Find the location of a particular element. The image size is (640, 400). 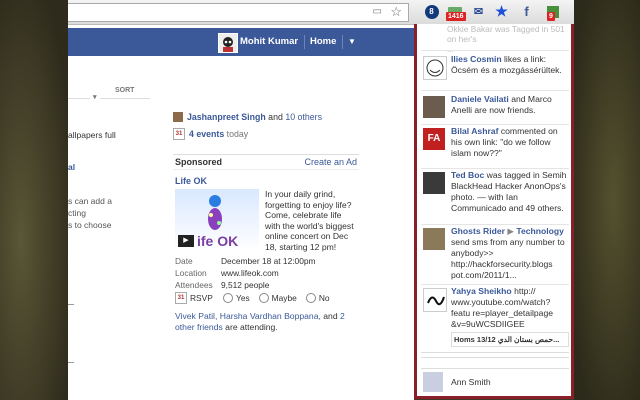

create-ad-link: Create an Ad is located at coordinates (330, 162).